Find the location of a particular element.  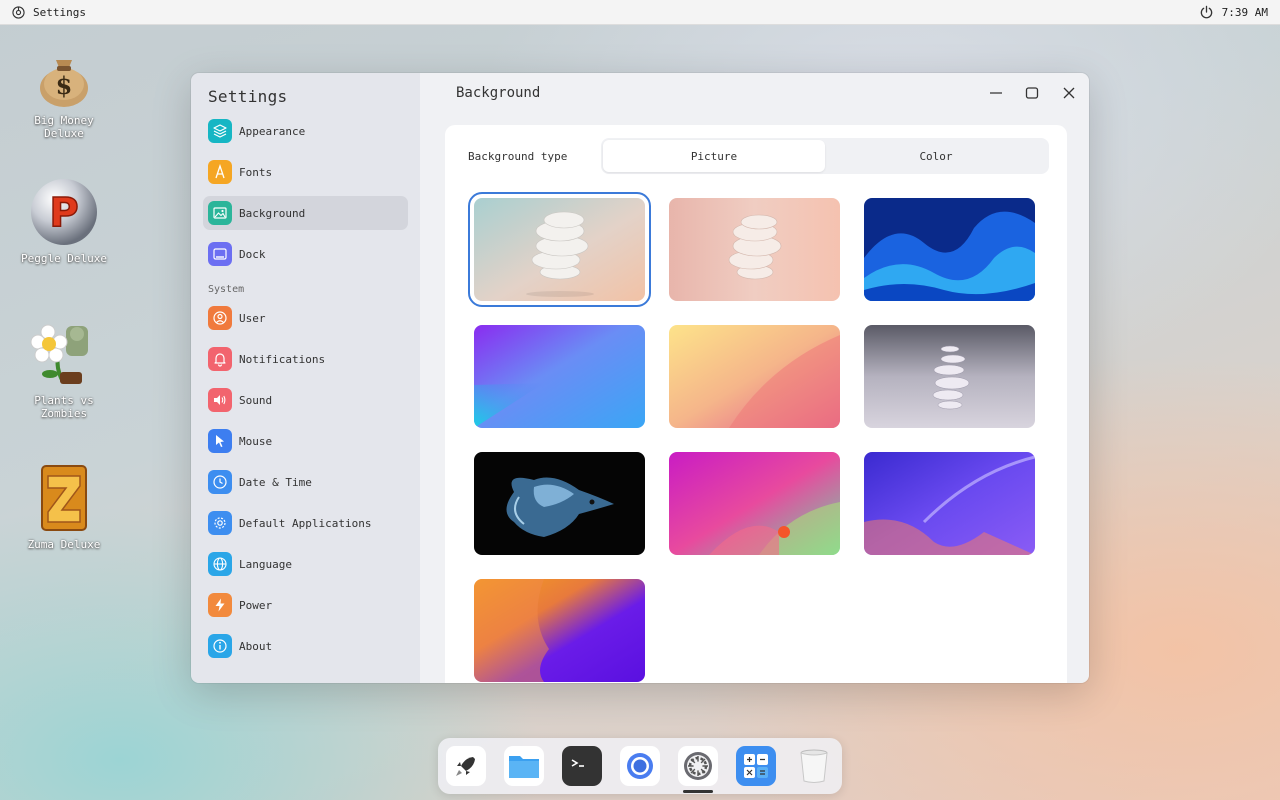

folder-icon is located at coordinates (524, 767).